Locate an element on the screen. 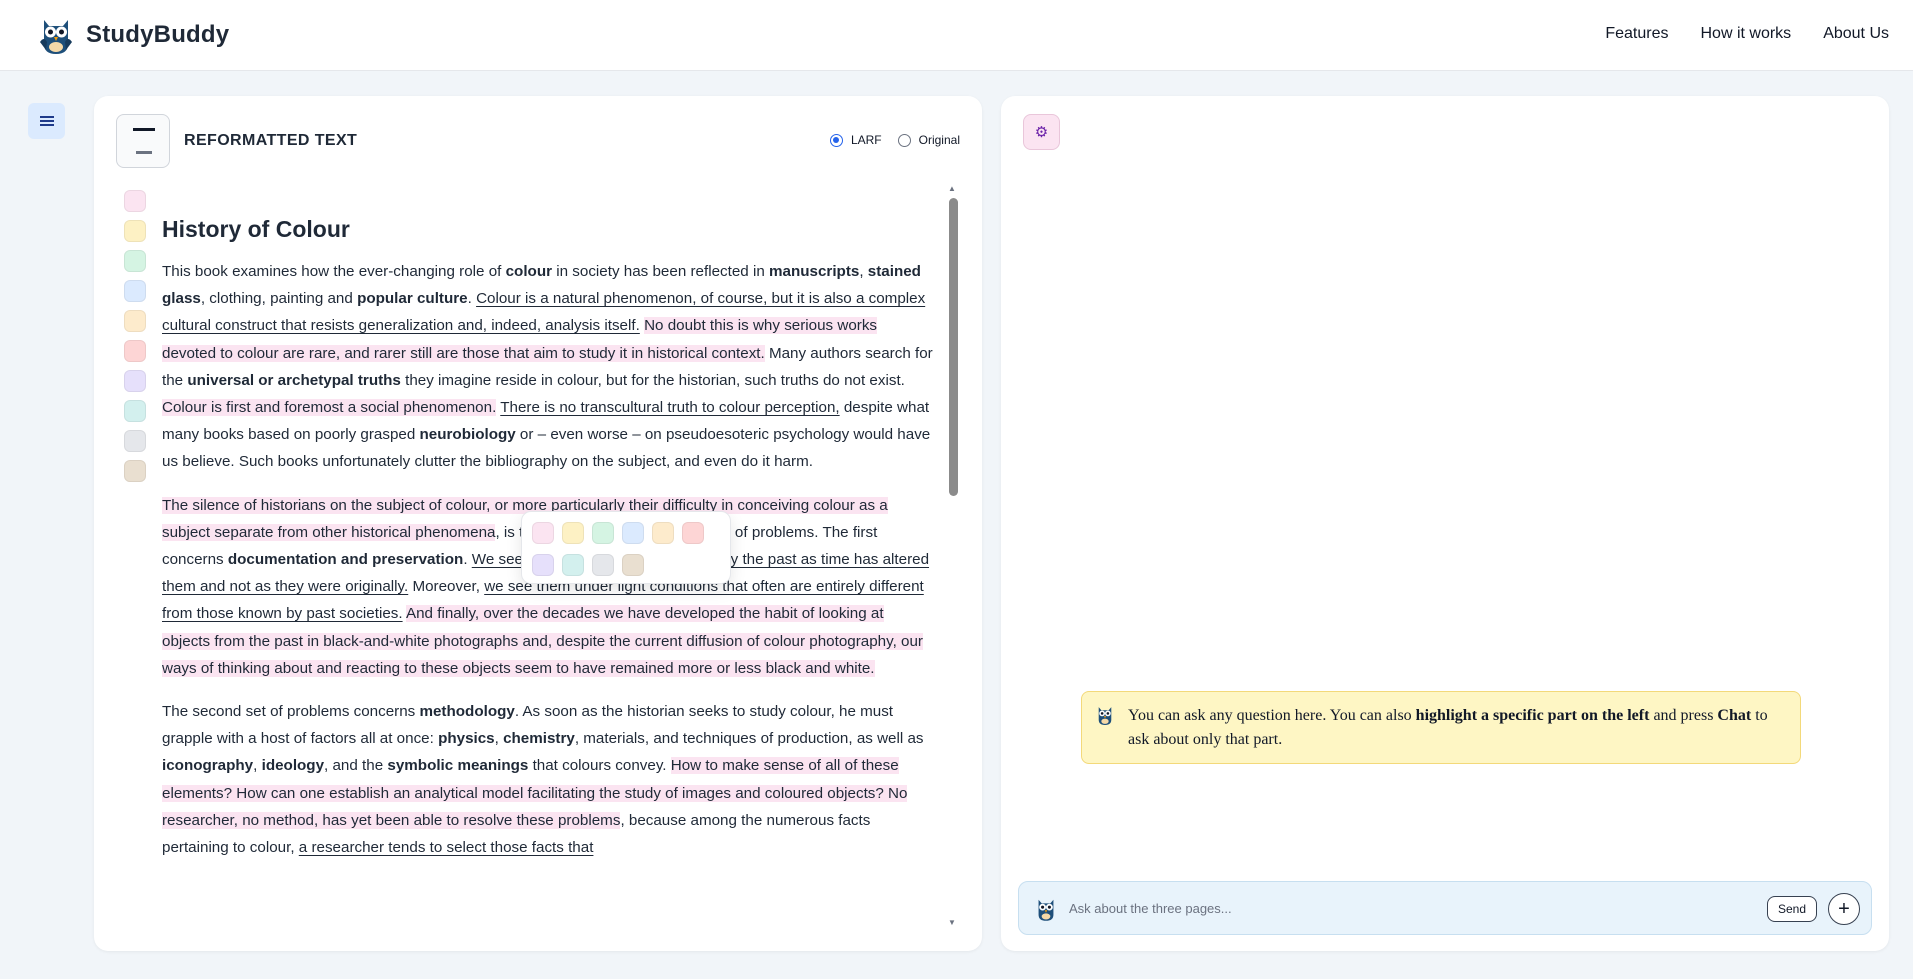 This screenshot has height=979, width=1913. highlight-color-tan is located at coordinates (135, 471).